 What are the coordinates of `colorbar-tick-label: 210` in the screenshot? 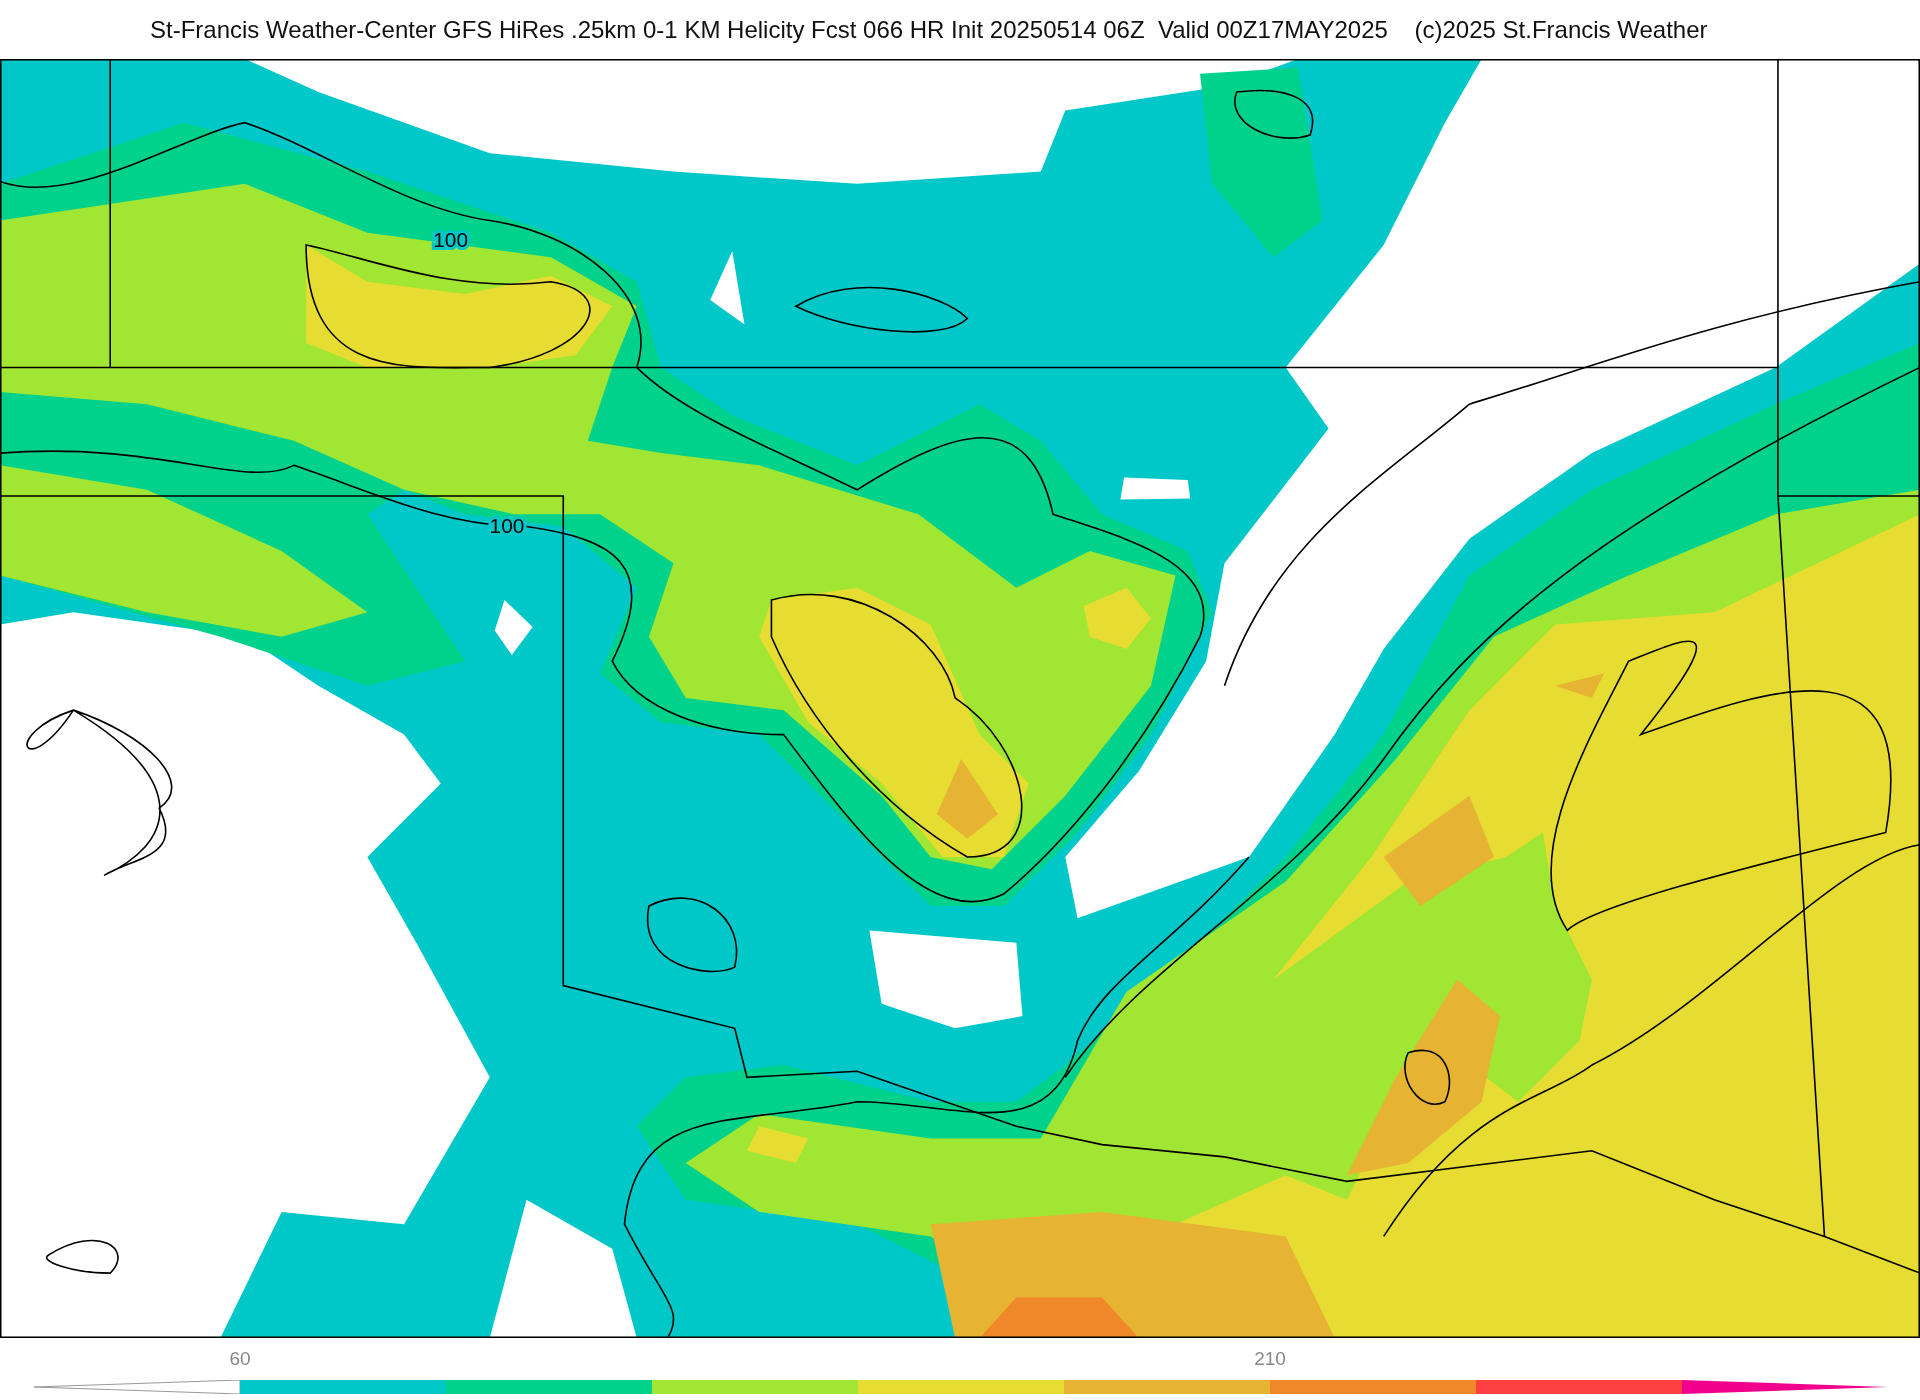 It's located at (1270, 1359).